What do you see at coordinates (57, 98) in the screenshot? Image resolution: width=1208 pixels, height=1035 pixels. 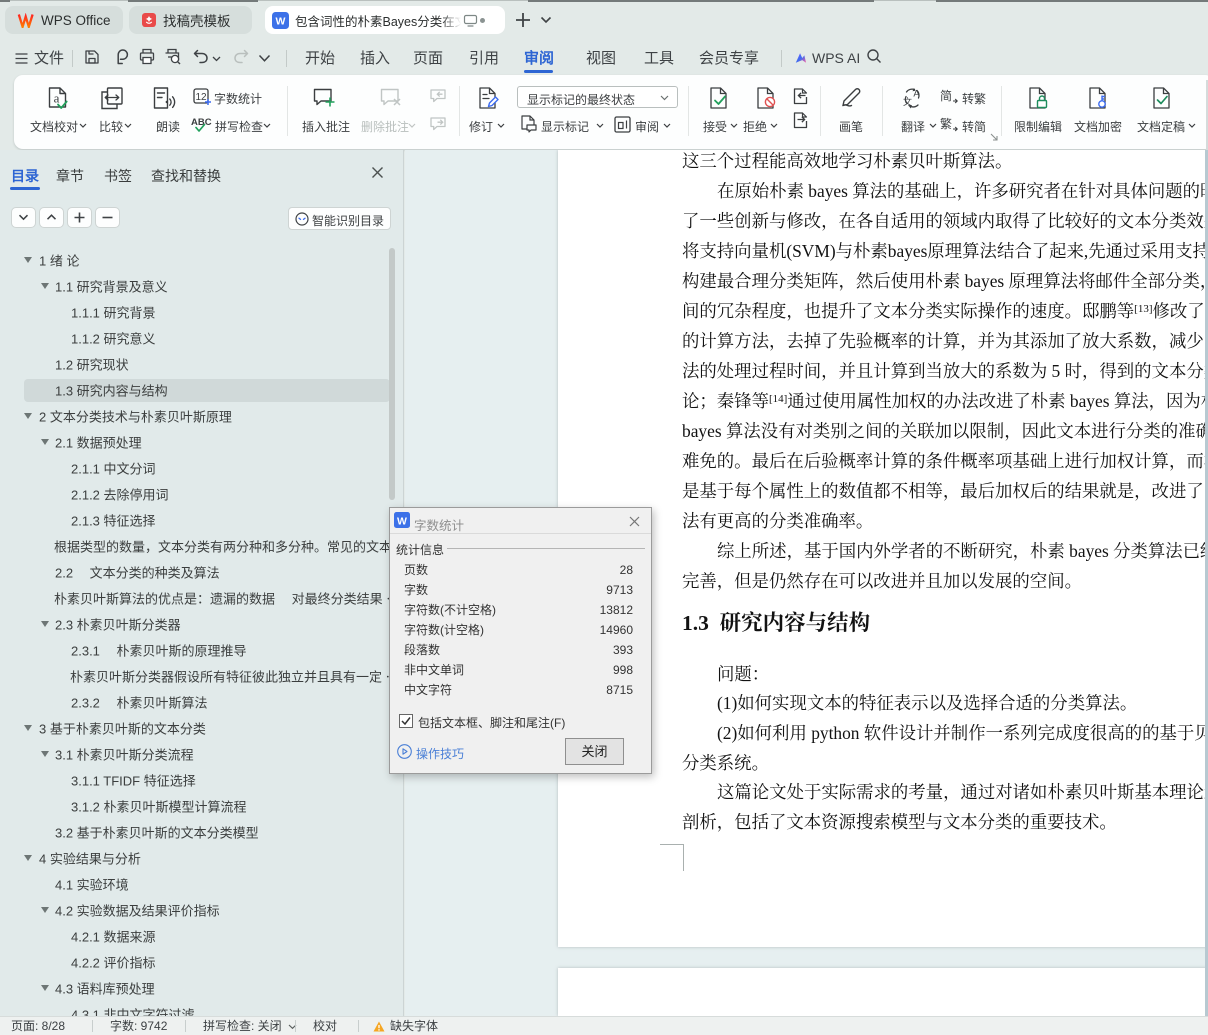 I see `svg-text: a` at bounding box center [57, 98].